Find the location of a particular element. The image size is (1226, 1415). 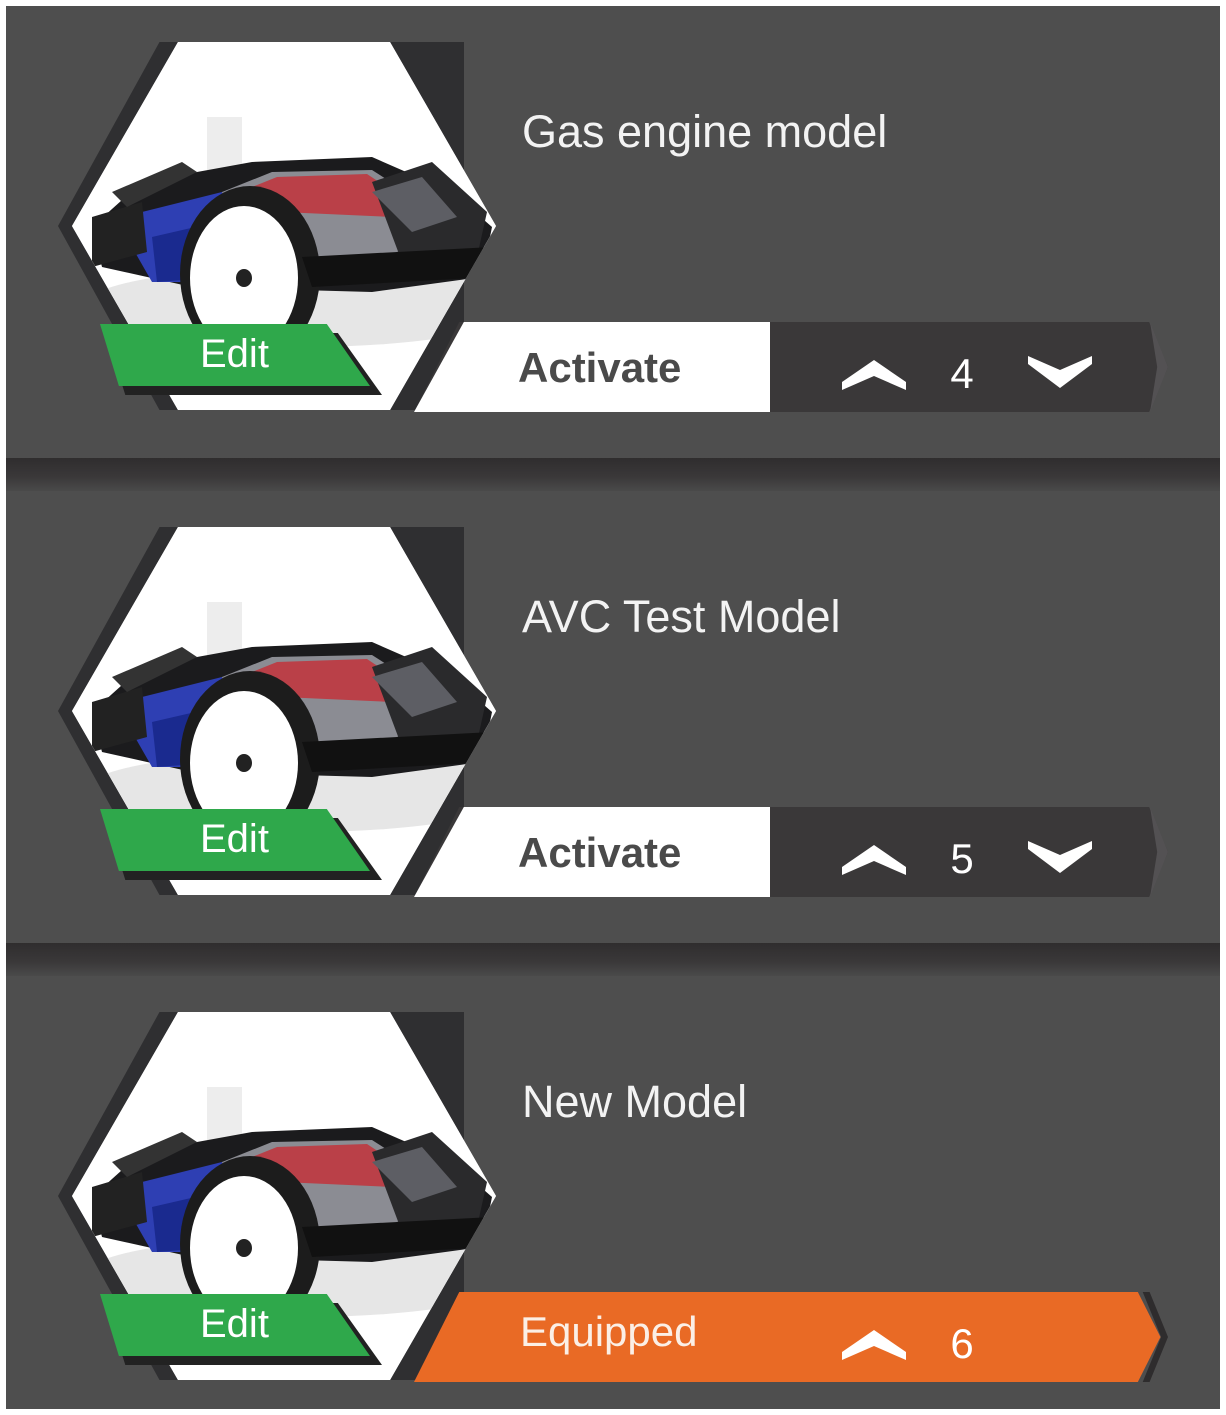

model-name: New Model is located at coordinates (635, 1101).